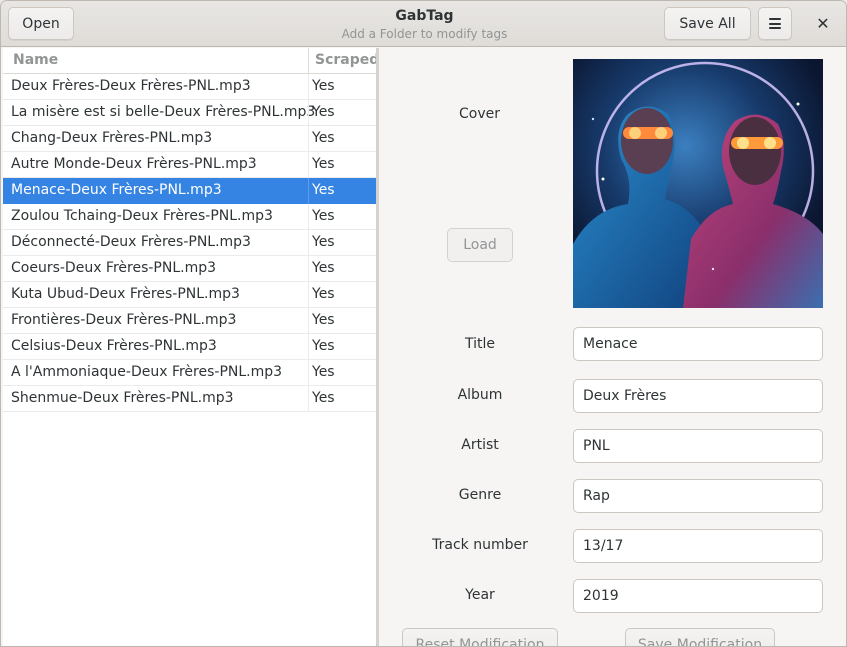  I want to click on table-row: Chang-Deux Frères-PNL.mp3 Yes, so click(189, 139).